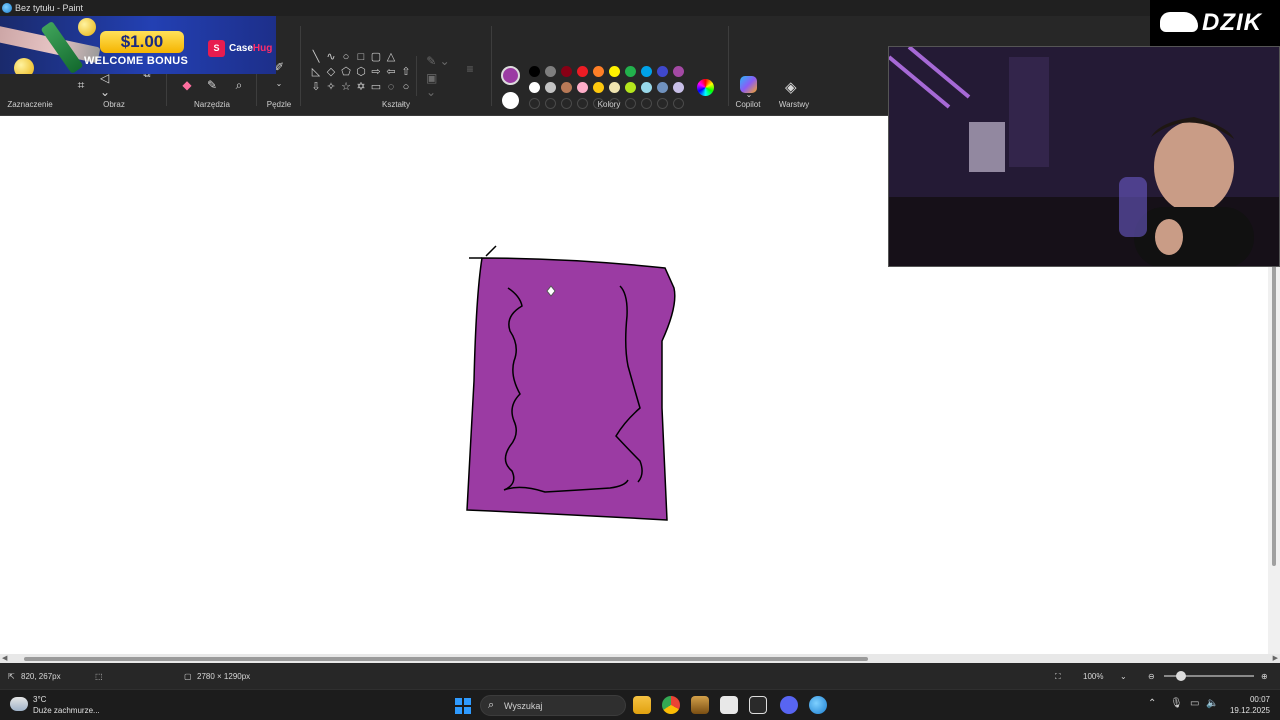  What do you see at coordinates (609, 104) in the screenshot?
I see `group-label-colors: Kolory` at bounding box center [609, 104].